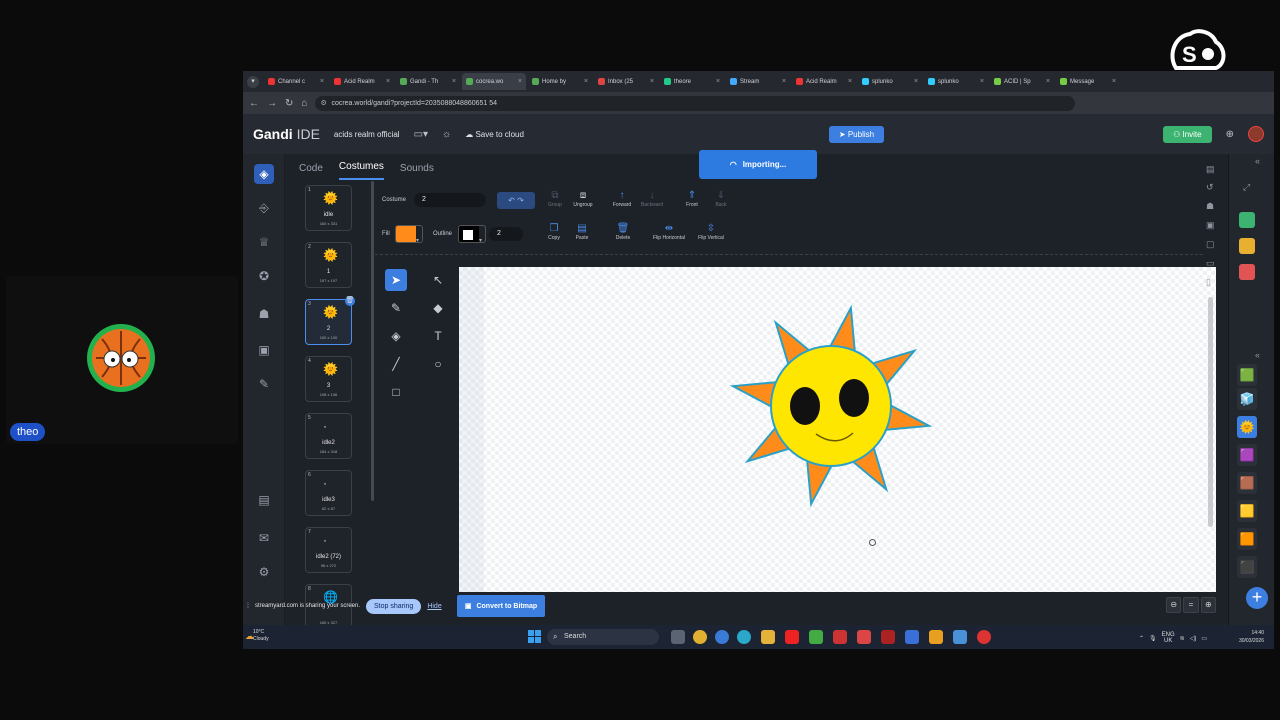 Image resolution: width=1280 pixels, height=720 pixels. What do you see at coordinates (652, 199) in the screenshot?
I see `backward-button: ↓ Backward` at bounding box center [652, 199].